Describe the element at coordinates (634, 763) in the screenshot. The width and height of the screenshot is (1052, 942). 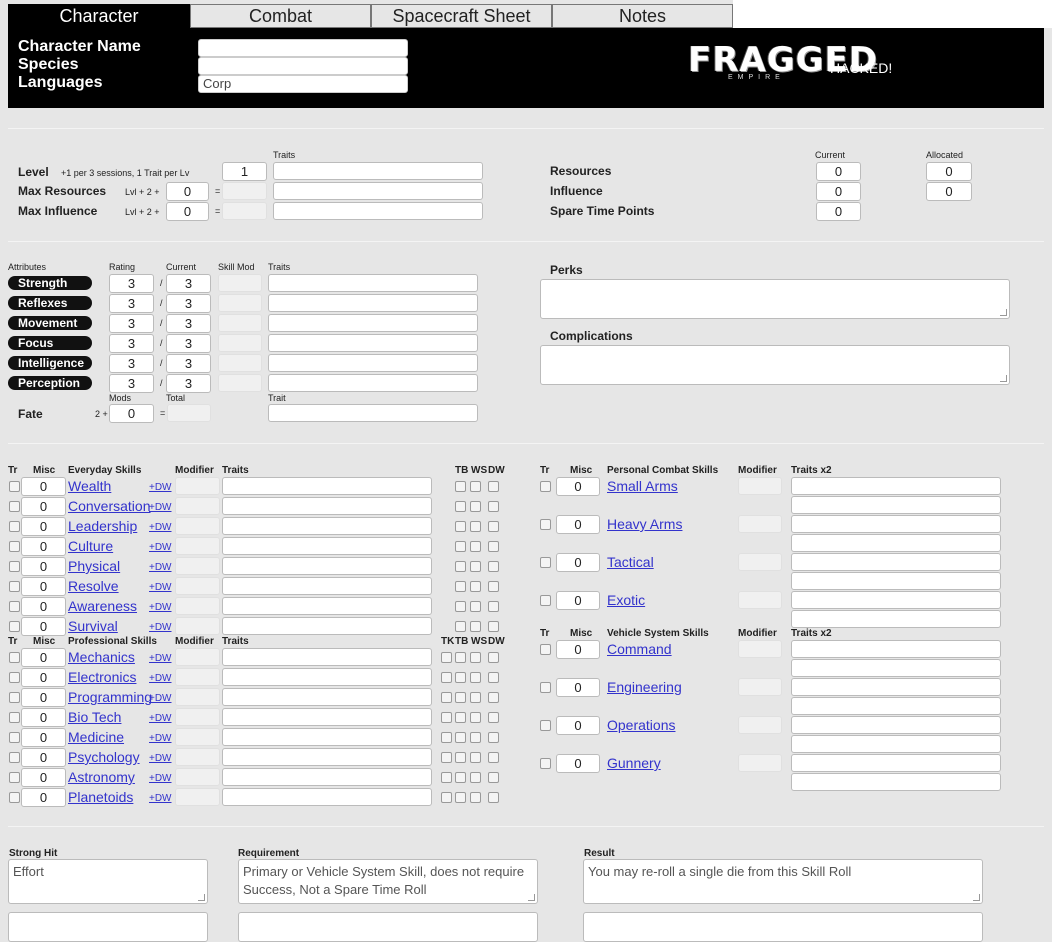
I see `skill-gunnery-link: Gunnery` at that location.